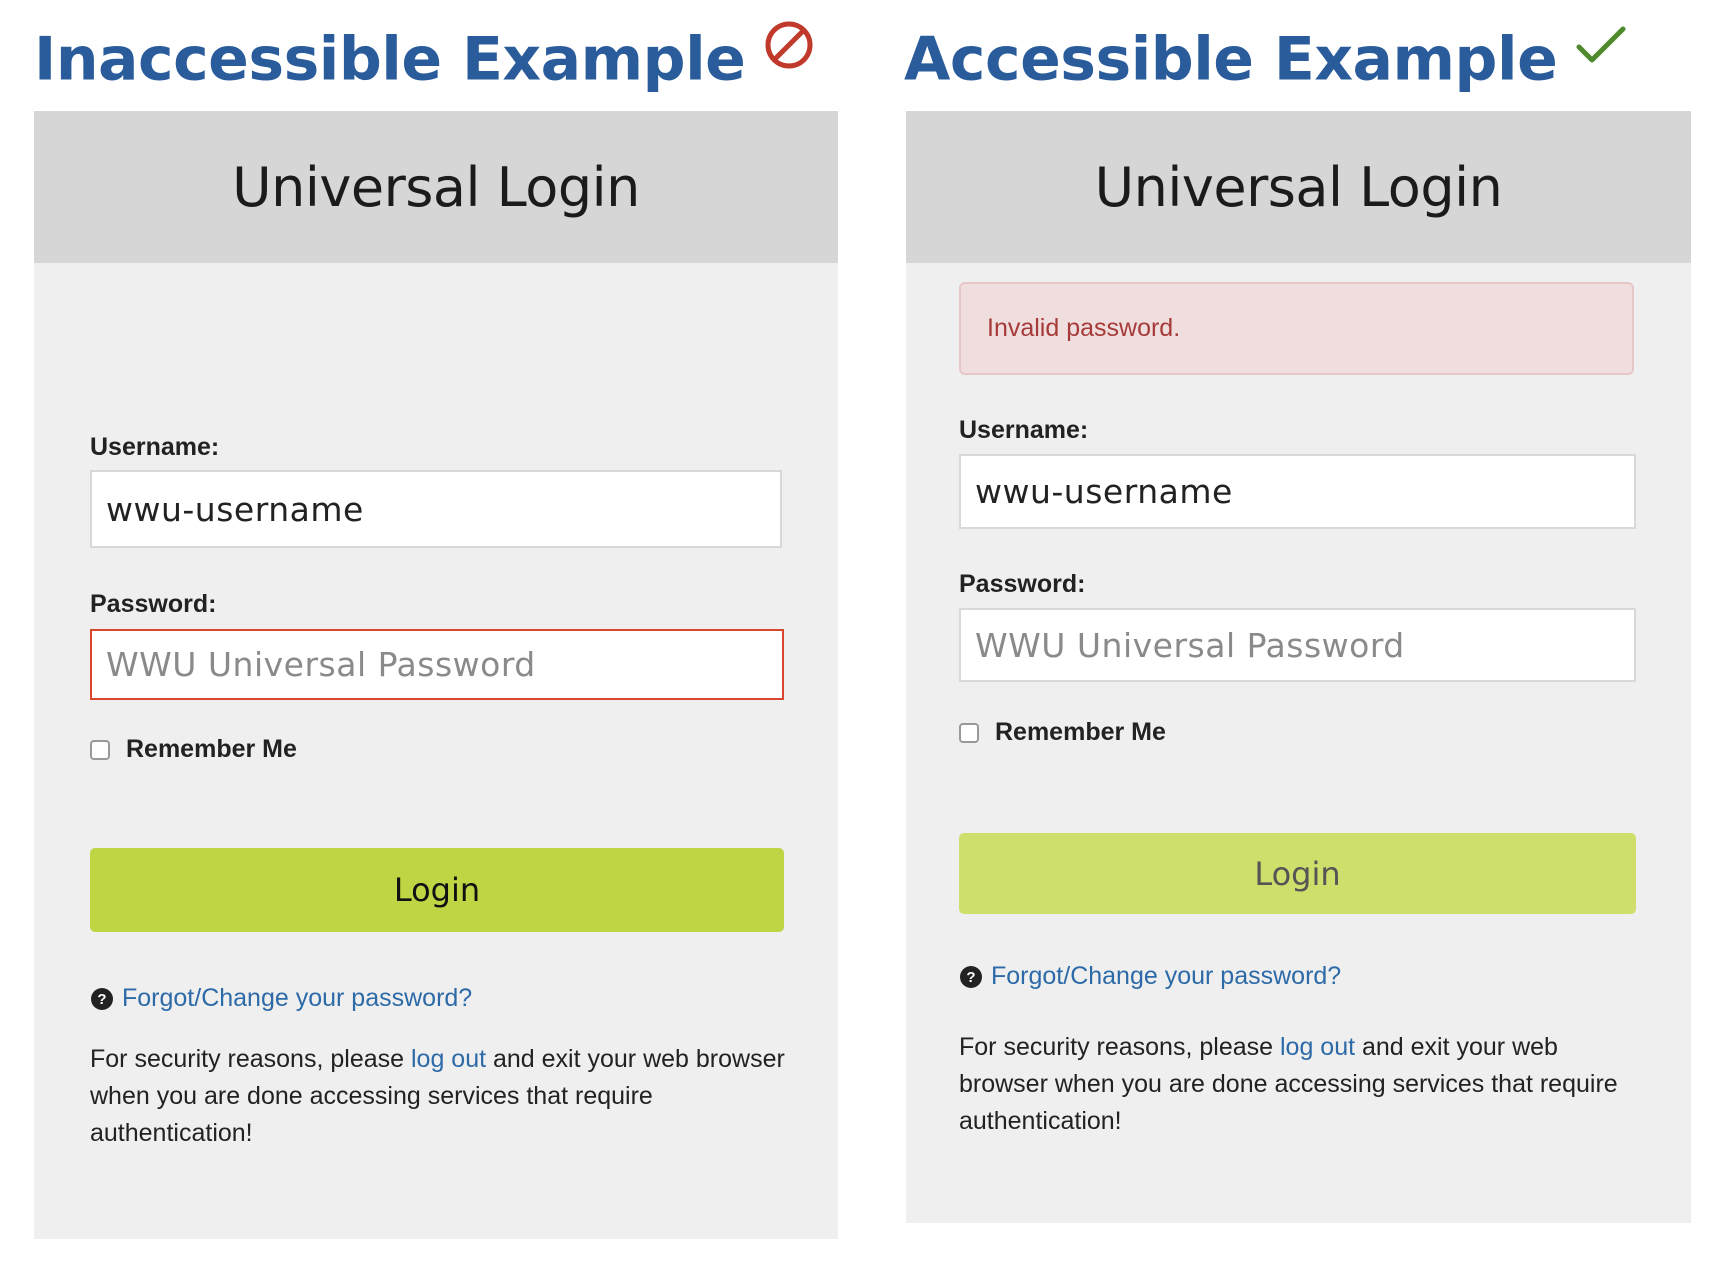 The height and width of the screenshot is (1270, 1724). What do you see at coordinates (390, 59) in the screenshot?
I see `heading-text: Inaccessible Example` at bounding box center [390, 59].